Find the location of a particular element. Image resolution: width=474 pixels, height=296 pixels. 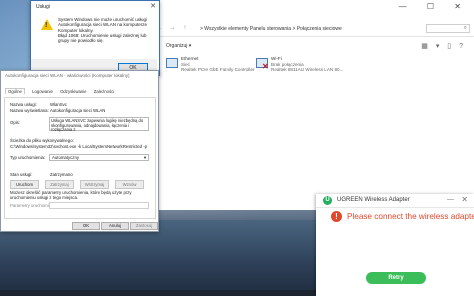

service-status-value: Zatrzymano is located at coordinates (61, 174).